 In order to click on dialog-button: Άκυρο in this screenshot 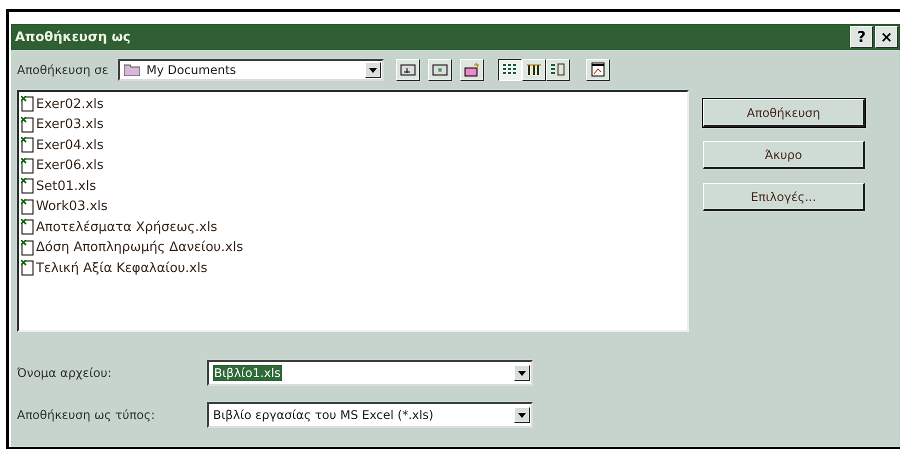, I will do `click(784, 155)`.